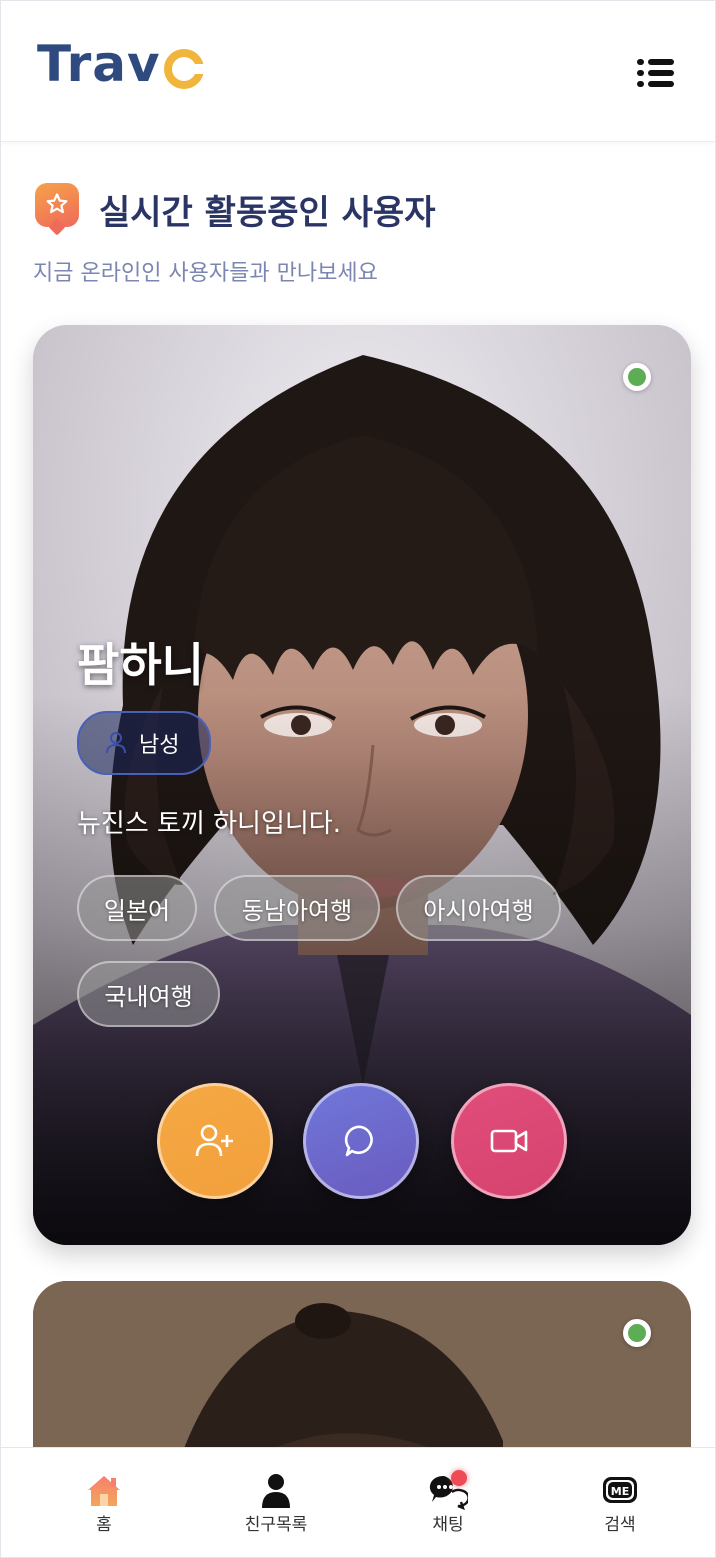 This screenshot has width=716, height=1558. Describe the element at coordinates (297, 908) in the screenshot. I see `interest-tag: 동남아여행` at that location.